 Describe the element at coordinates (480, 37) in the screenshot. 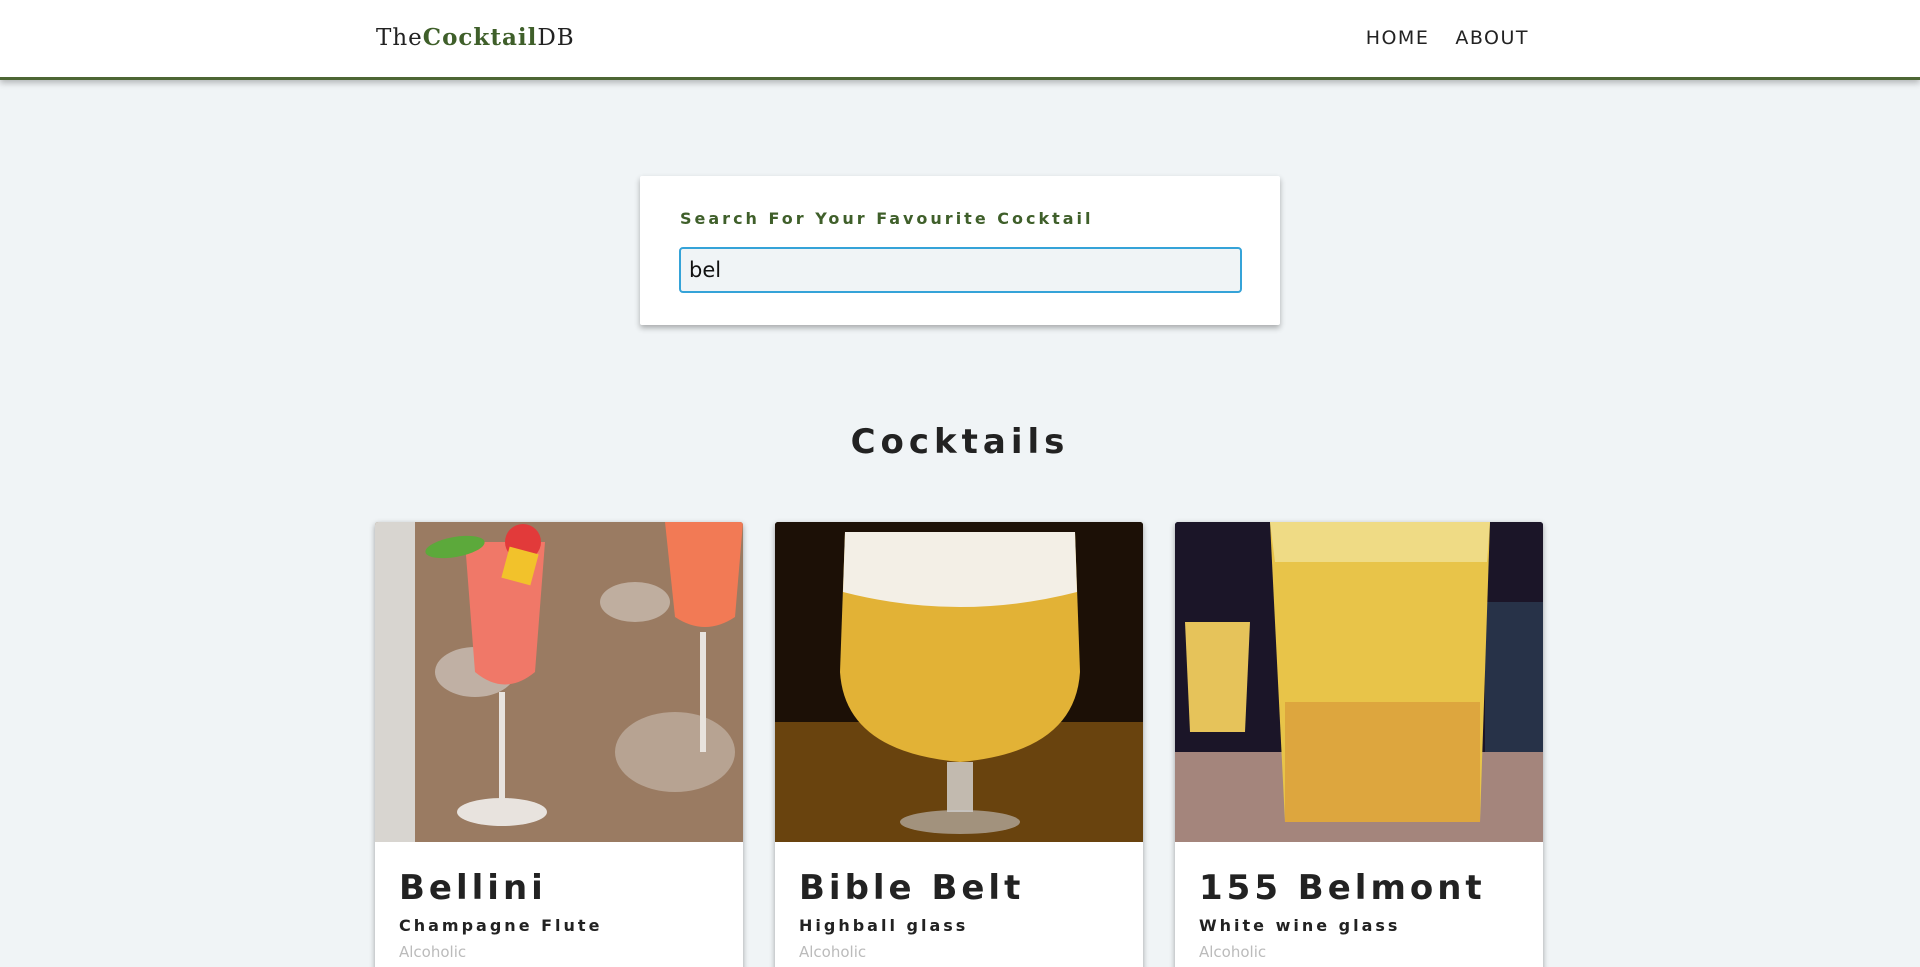

I see `logo-accent: Cocktail` at that location.